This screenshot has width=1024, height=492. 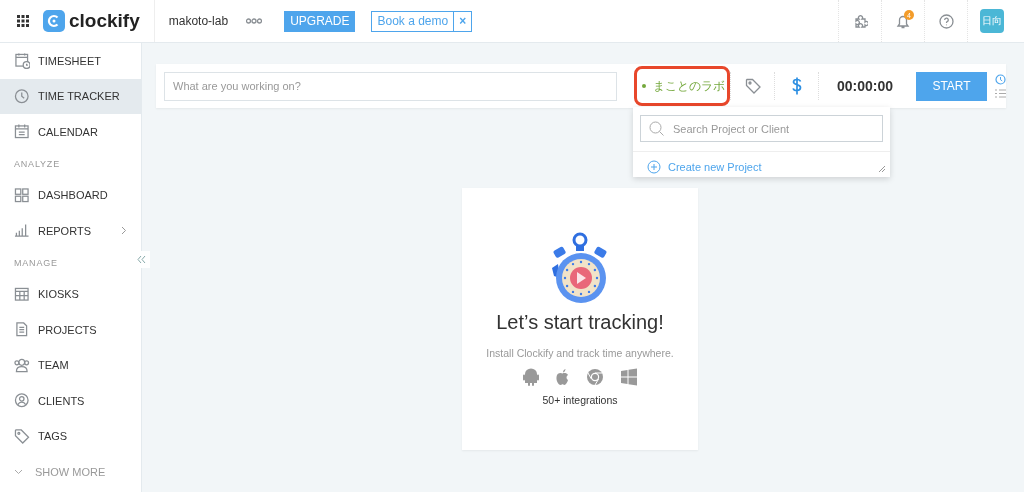 What do you see at coordinates (70, 330) in the screenshot?
I see `sidebar-item: PROJECTS` at bounding box center [70, 330].